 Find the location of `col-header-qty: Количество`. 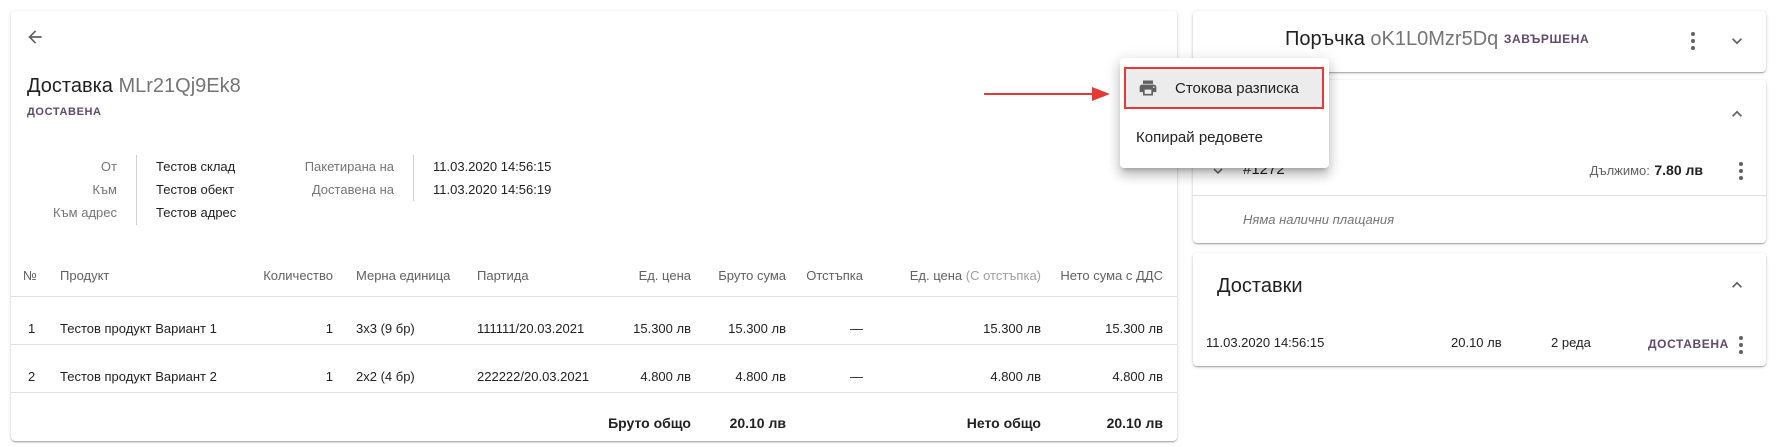

col-header-qty: Количество is located at coordinates (298, 275).